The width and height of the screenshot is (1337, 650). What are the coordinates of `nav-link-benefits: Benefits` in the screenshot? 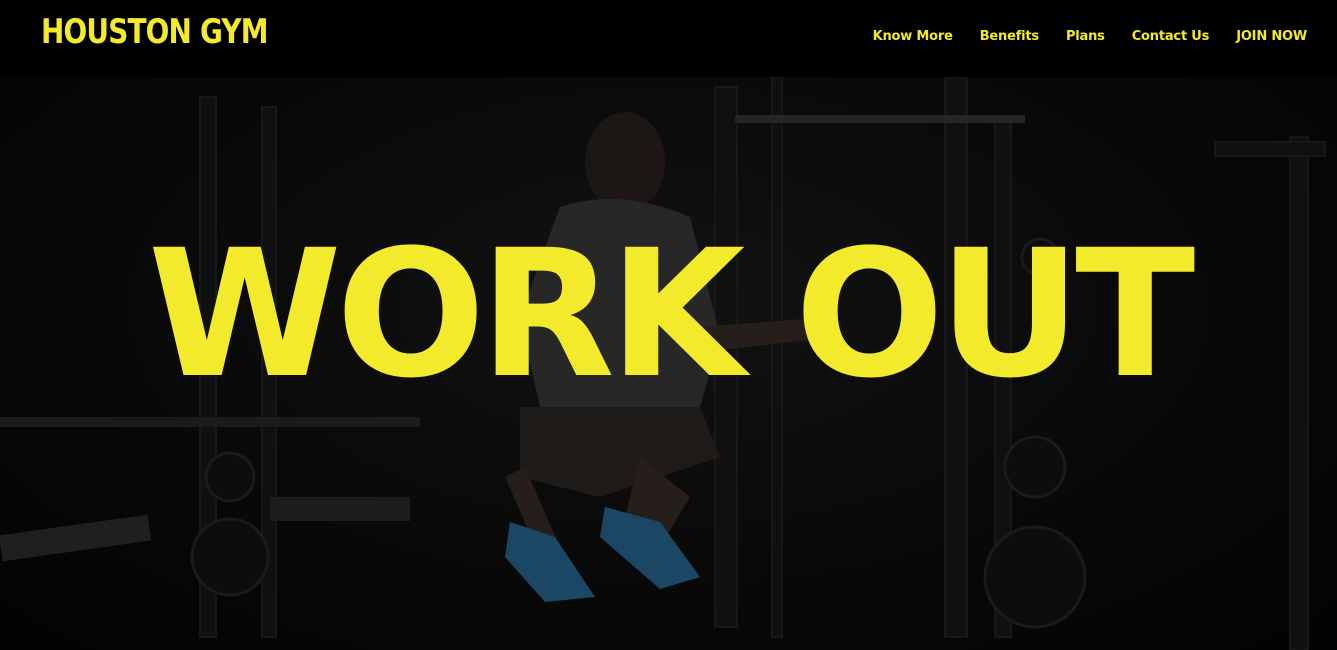 It's located at (1009, 36).